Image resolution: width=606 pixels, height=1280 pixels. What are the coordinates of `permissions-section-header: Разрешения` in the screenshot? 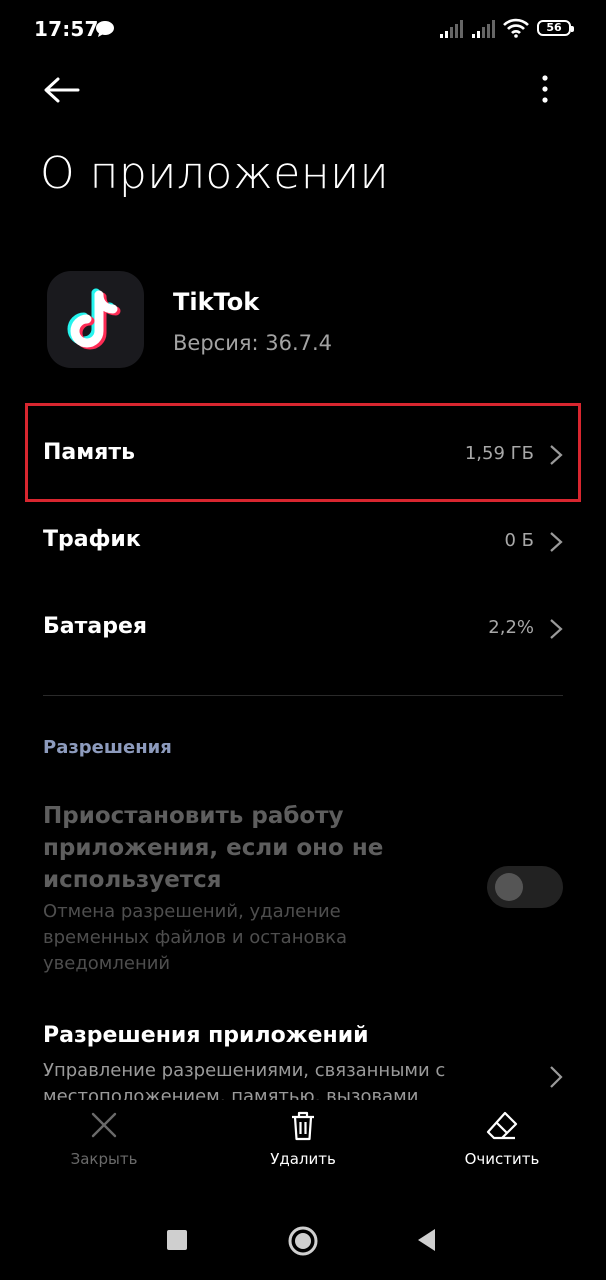 It's located at (107, 747).